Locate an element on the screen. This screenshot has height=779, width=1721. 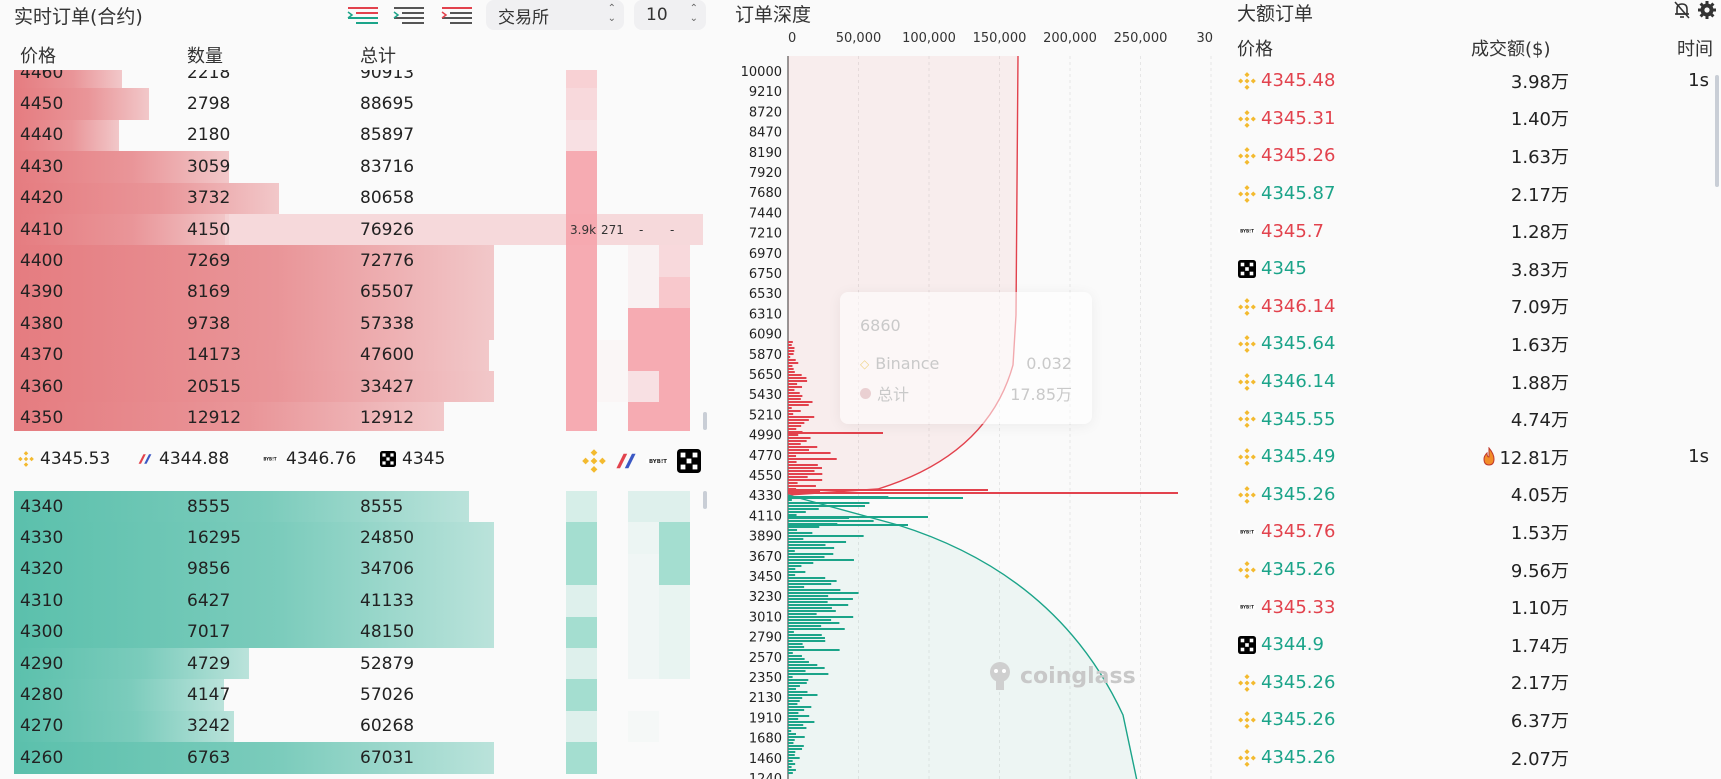
large-order-row: 4344.9 1.74万 is located at coordinates (1467, 645).